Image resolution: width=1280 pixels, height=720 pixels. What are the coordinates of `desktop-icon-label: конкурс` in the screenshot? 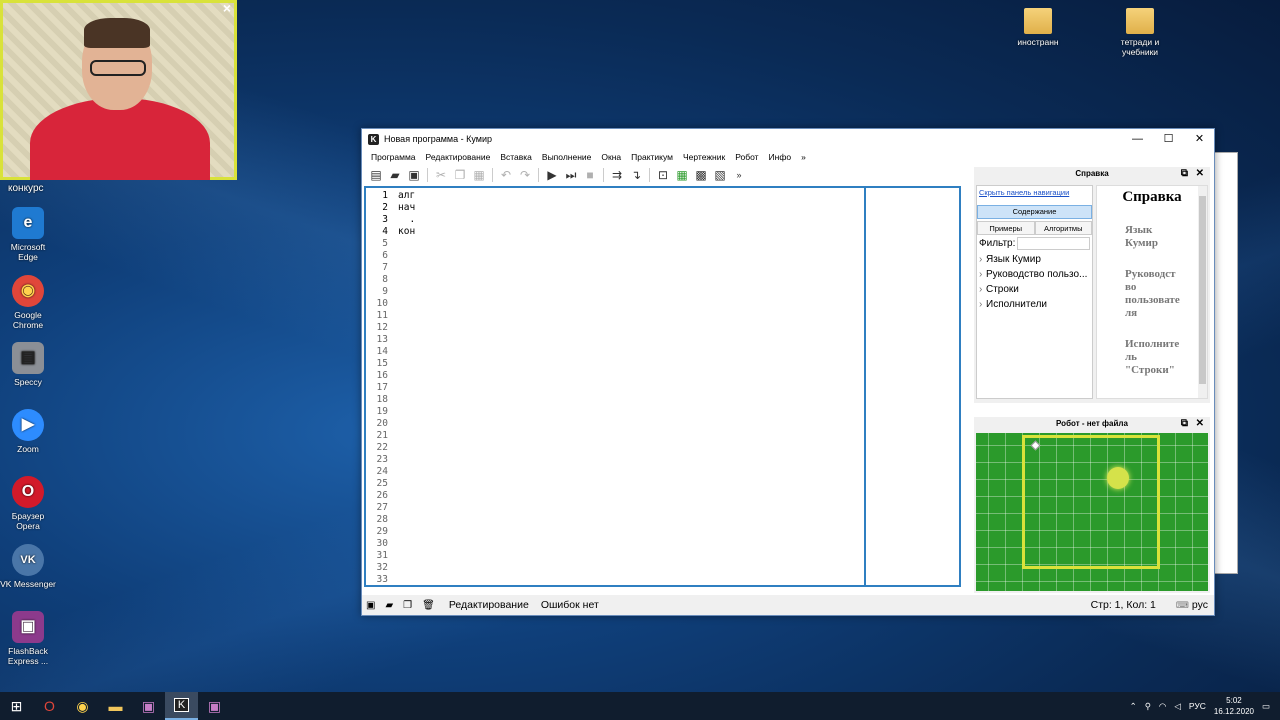 It's located at (26, 188).